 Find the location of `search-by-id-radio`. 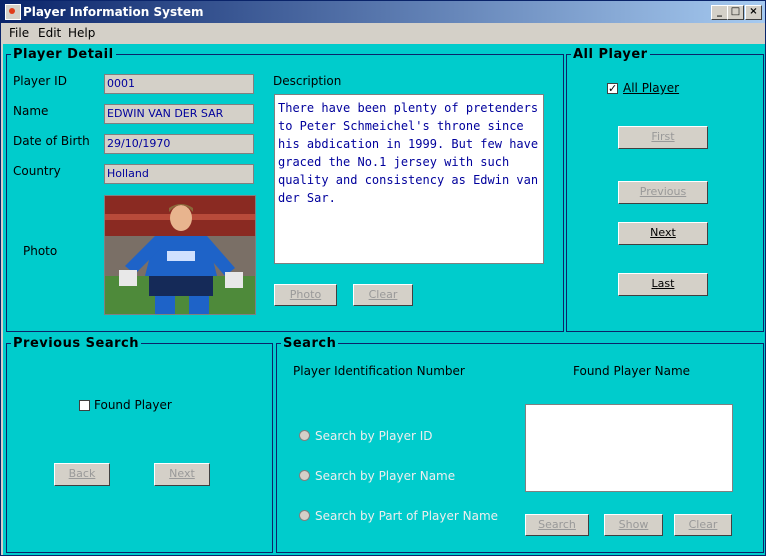

search-by-id-radio is located at coordinates (304, 435).